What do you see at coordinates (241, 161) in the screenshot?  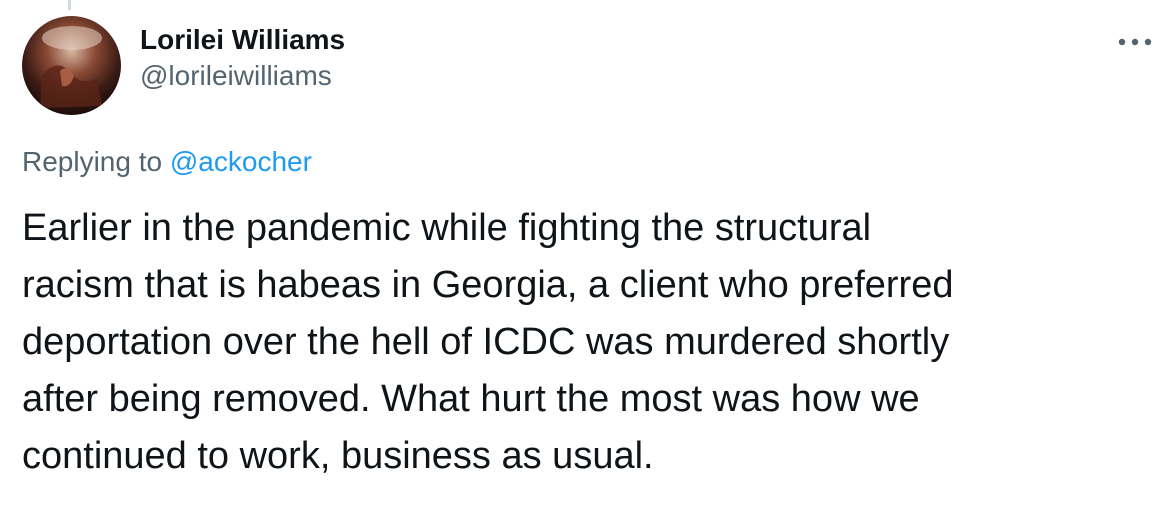 I see `replying-to-mention-link: @ackocher` at bounding box center [241, 161].